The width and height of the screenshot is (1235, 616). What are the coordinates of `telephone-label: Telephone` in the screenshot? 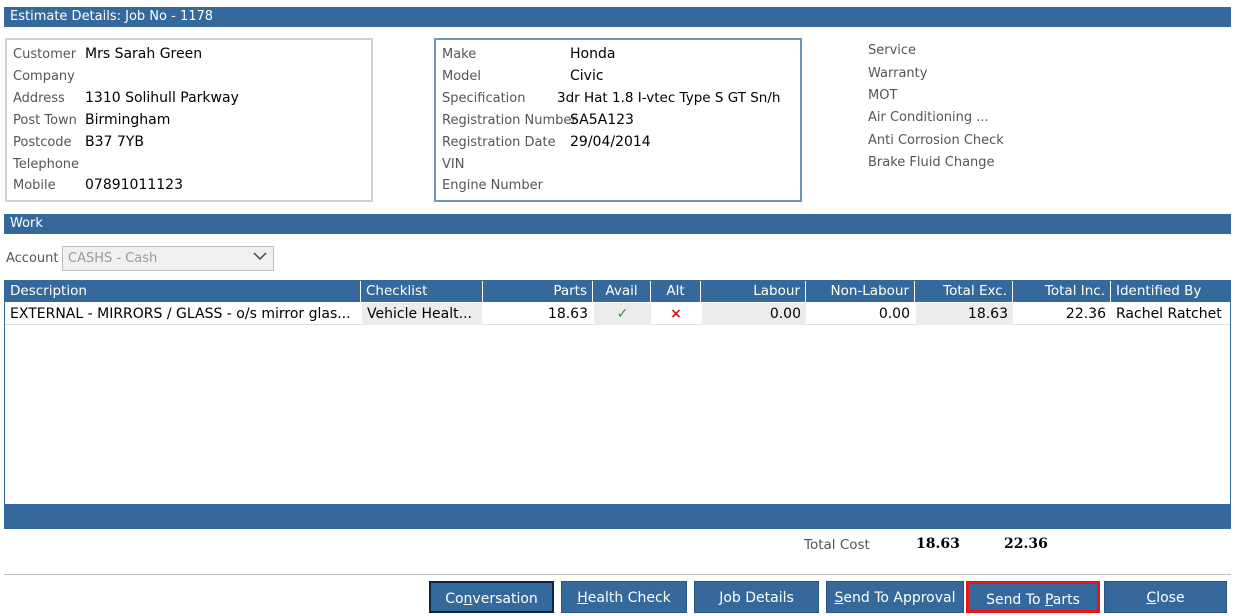 It's located at (46, 164).